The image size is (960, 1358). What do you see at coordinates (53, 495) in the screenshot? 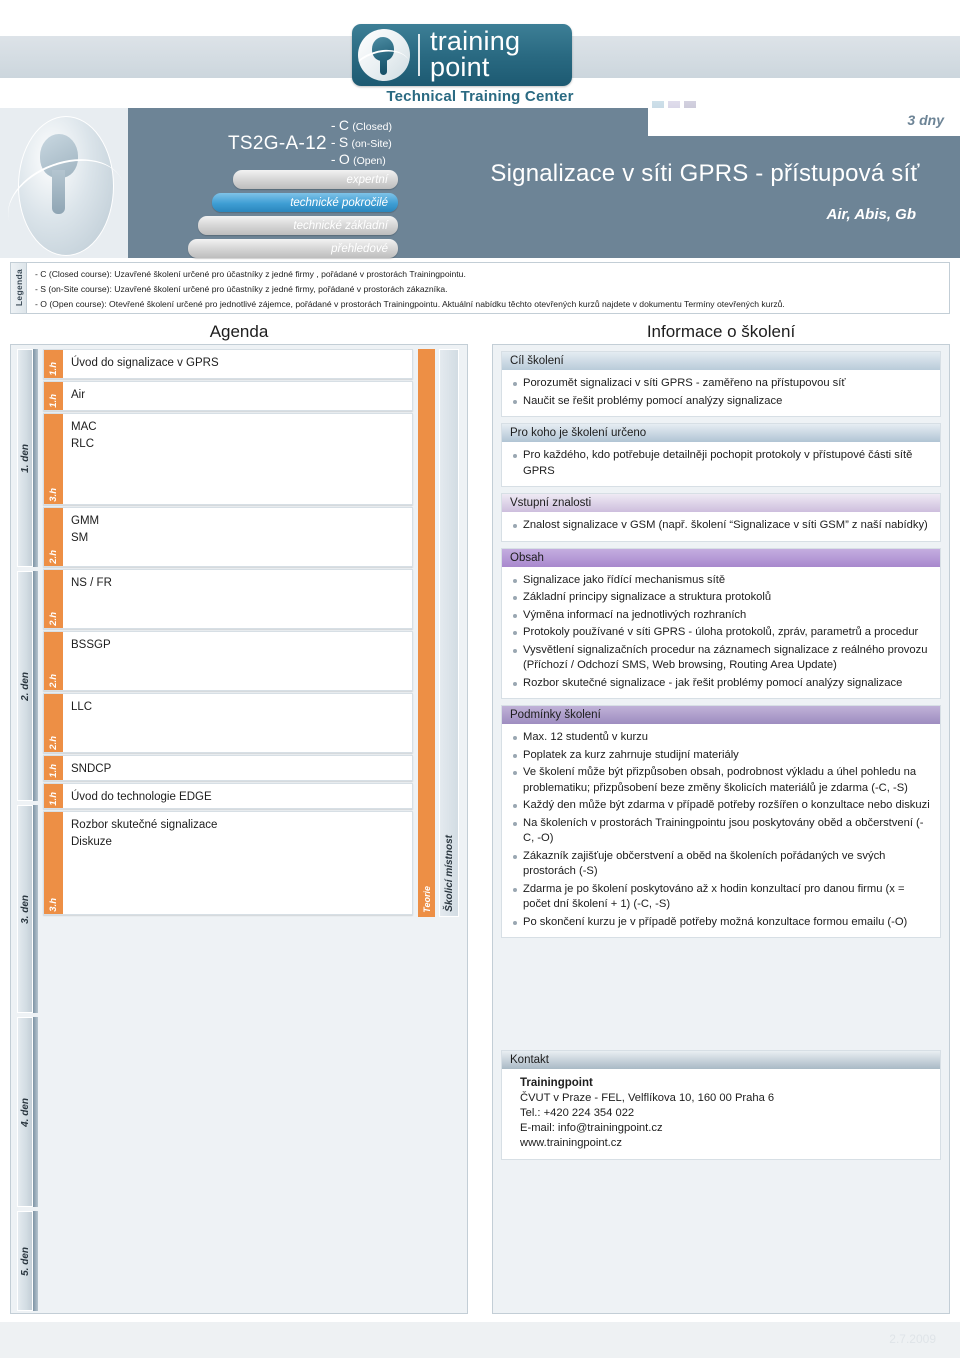
I see `agenda-item-hours-text: 3.h` at bounding box center [53, 495].